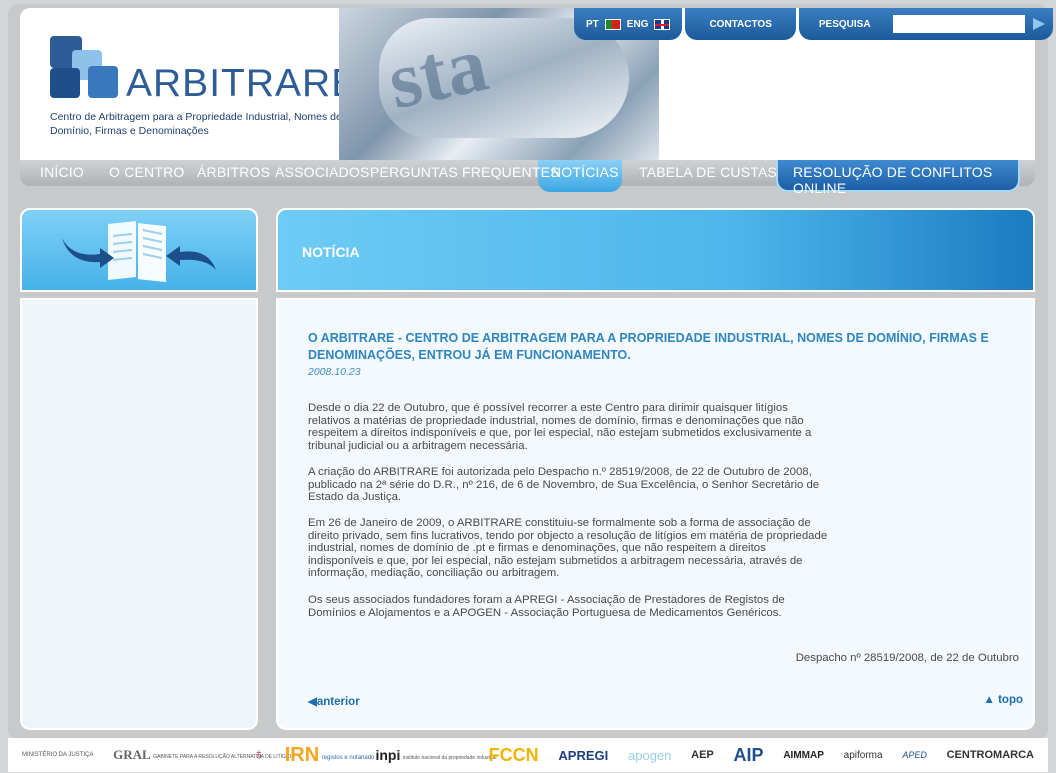  Describe the element at coordinates (702, 755) in the screenshot. I see `partner-aep-logo: AEP` at that location.